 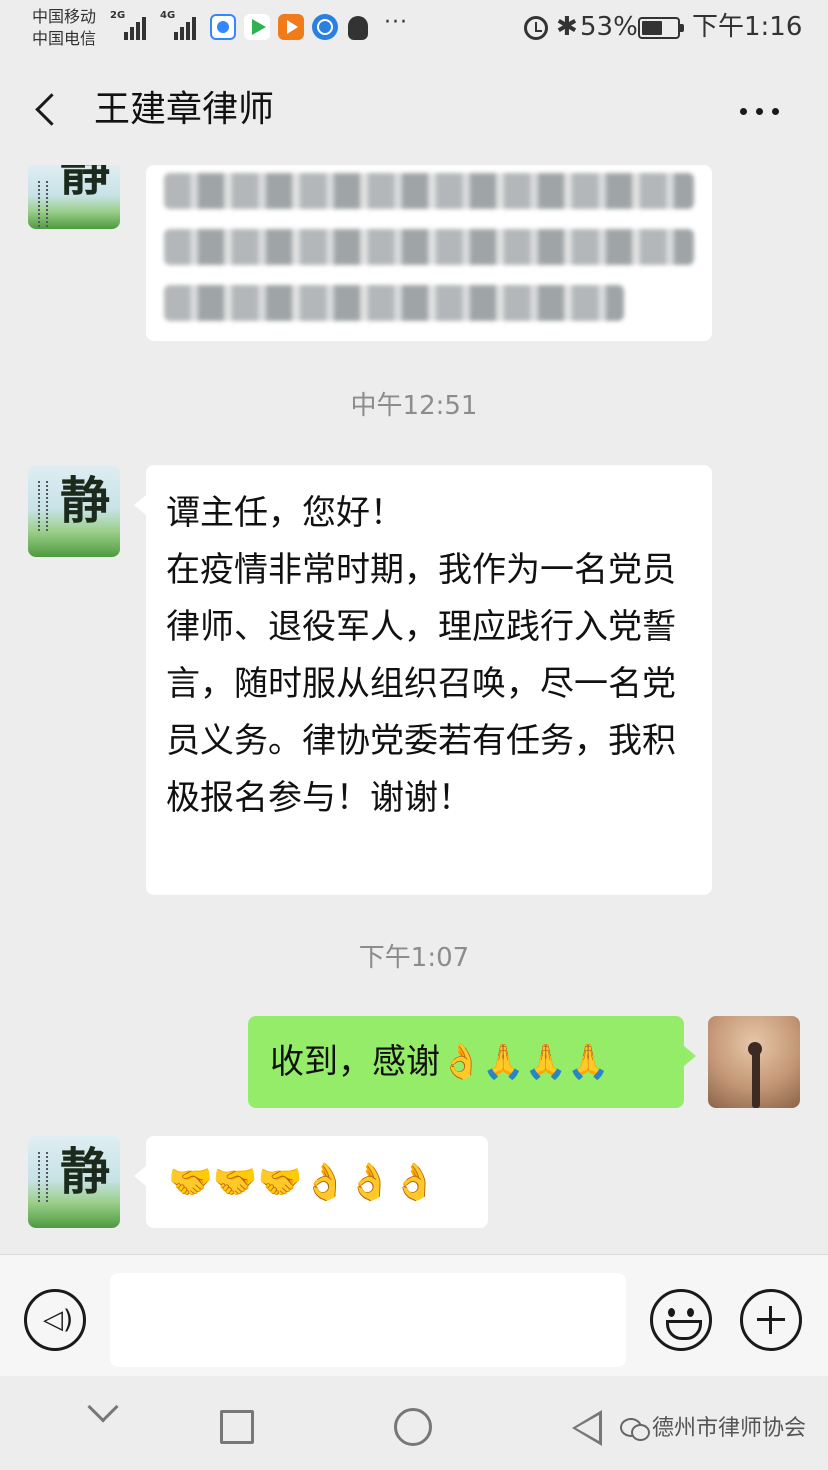 I want to click on message-text: 收到，感谢👌🙏🙏🙏, so click(x=440, y=1062).